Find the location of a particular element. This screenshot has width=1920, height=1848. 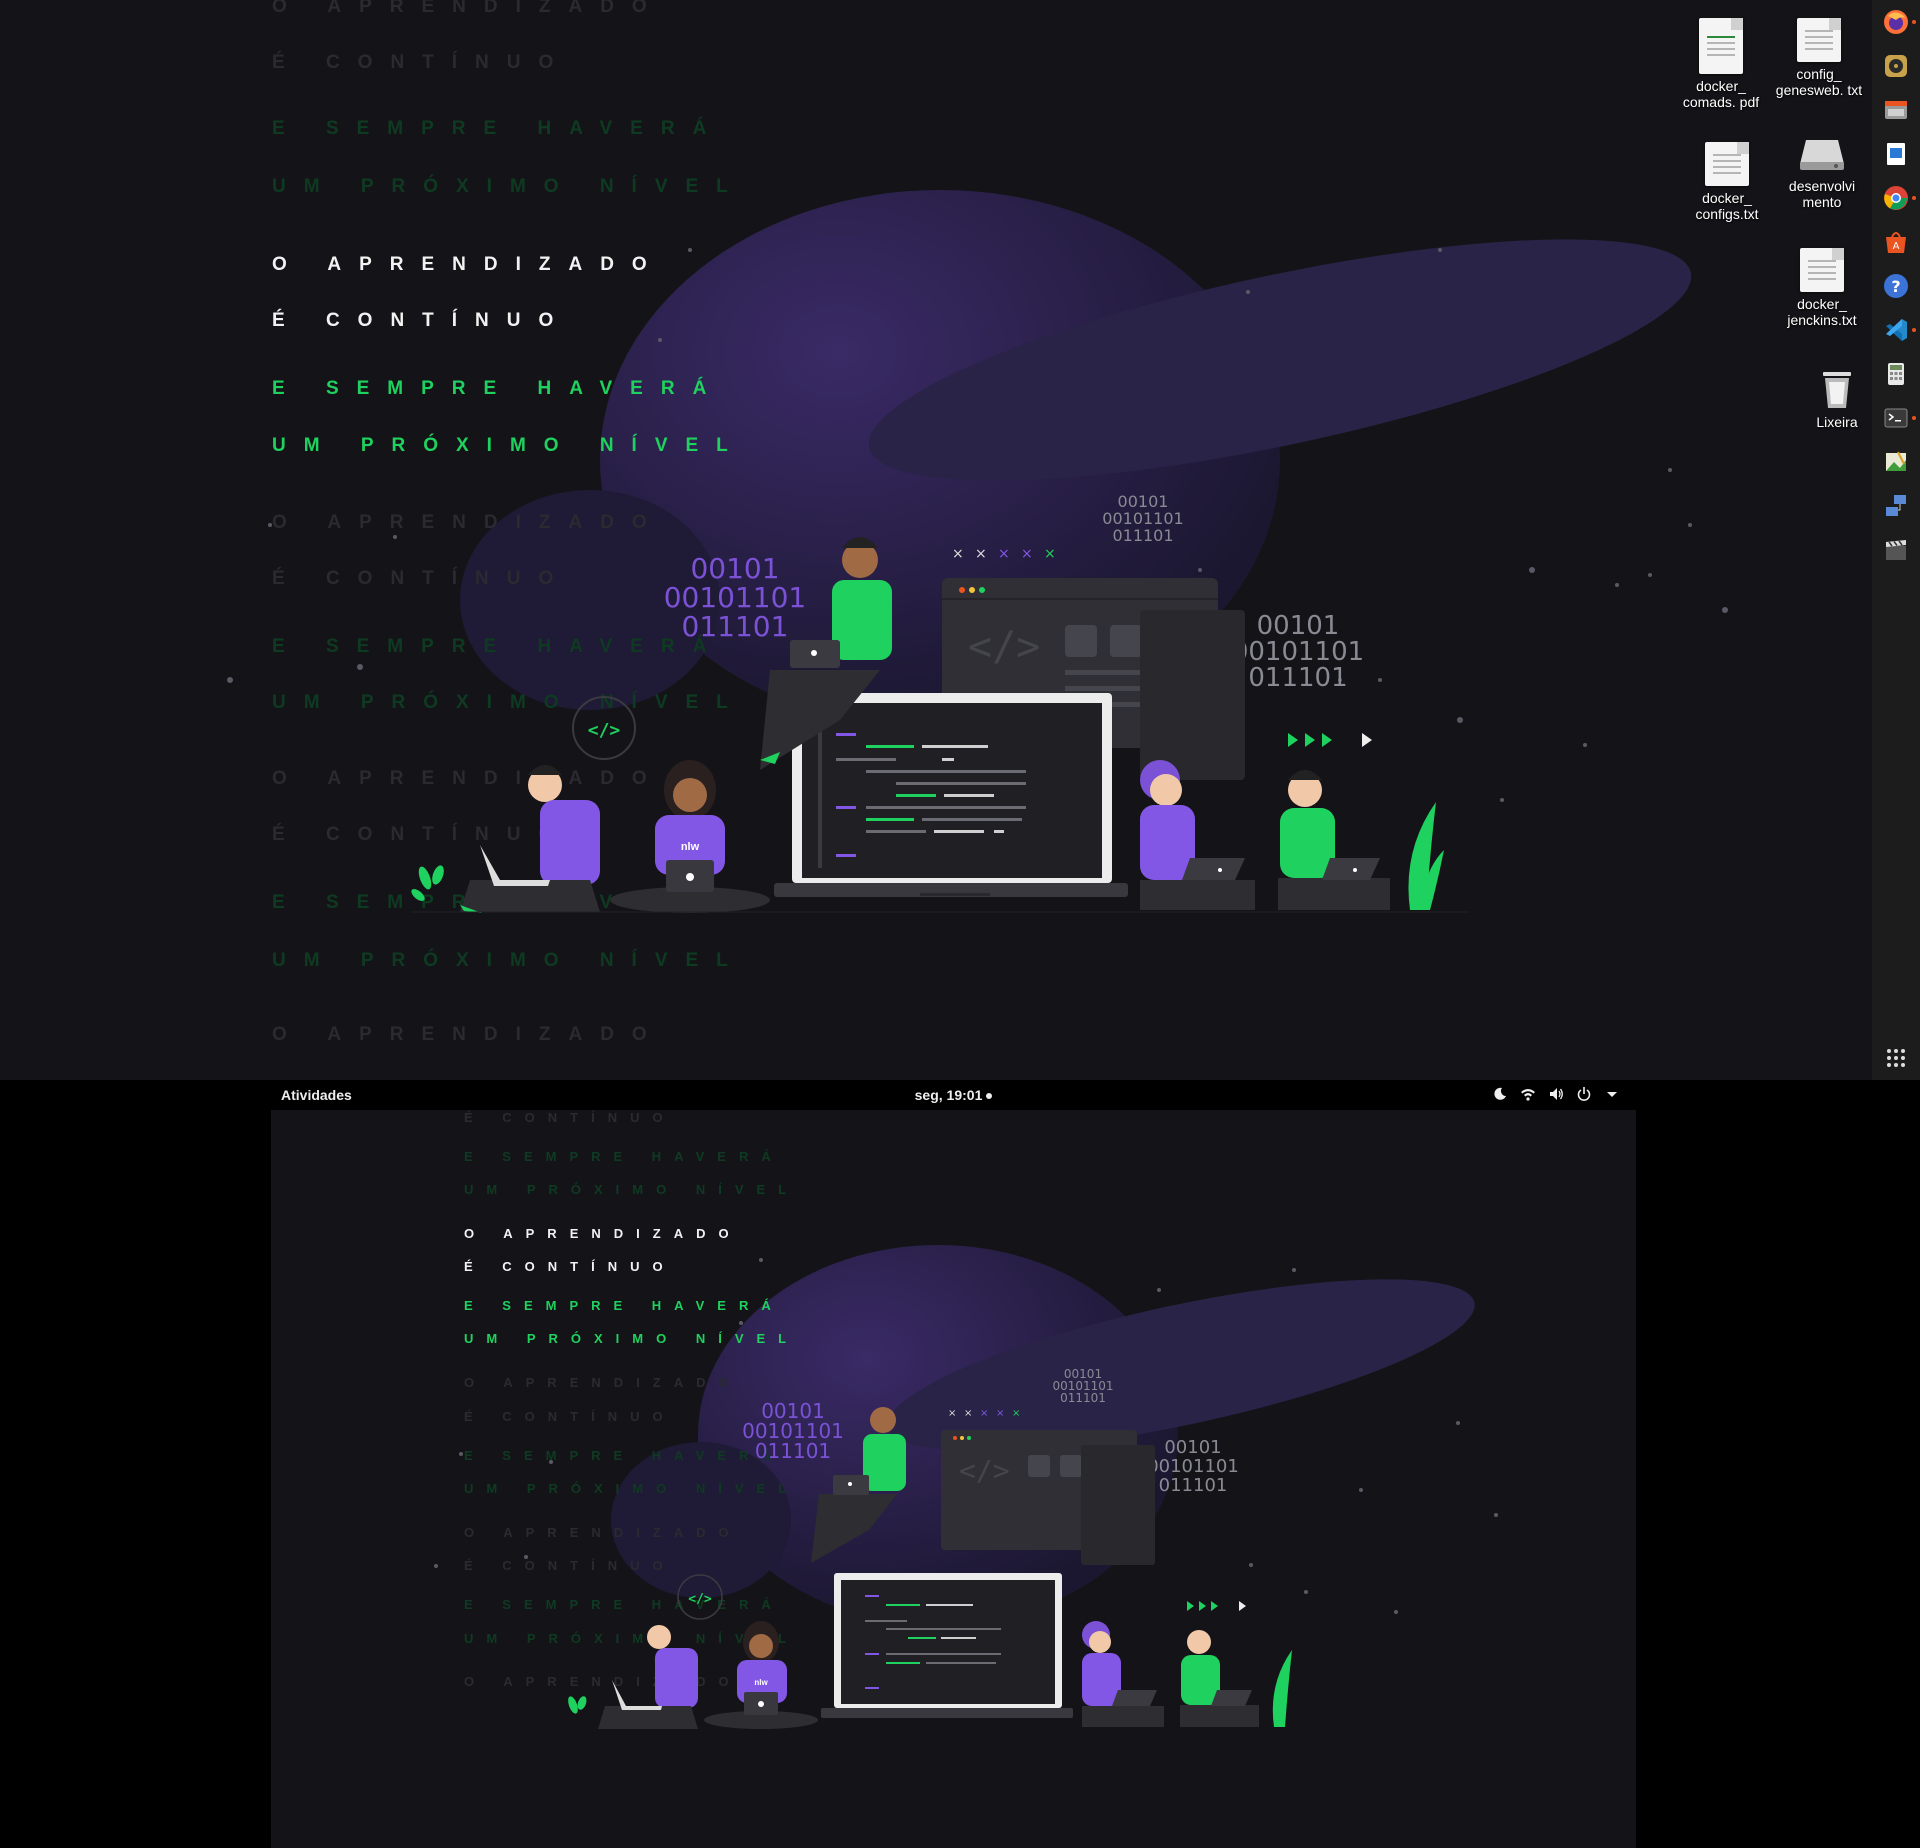

wifi-icon is located at coordinates (1528, 1095).